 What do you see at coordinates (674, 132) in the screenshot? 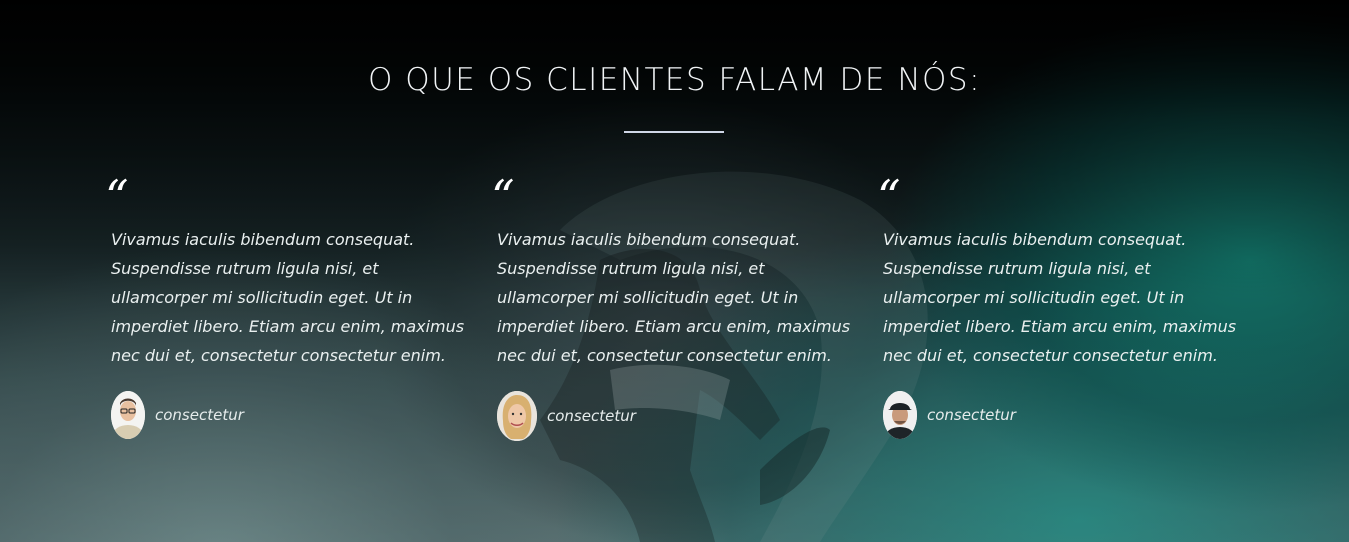
I see `title-divider` at bounding box center [674, 132].